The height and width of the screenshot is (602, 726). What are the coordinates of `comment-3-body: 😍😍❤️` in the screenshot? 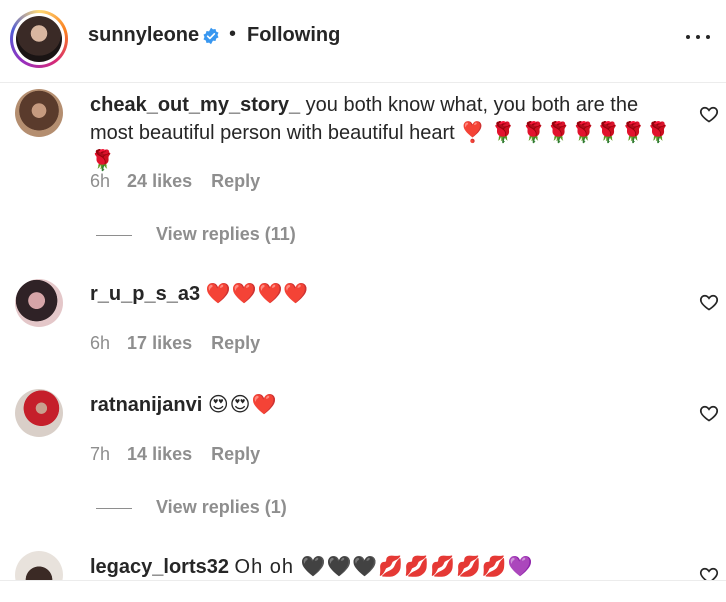 It's located at (242, 405).